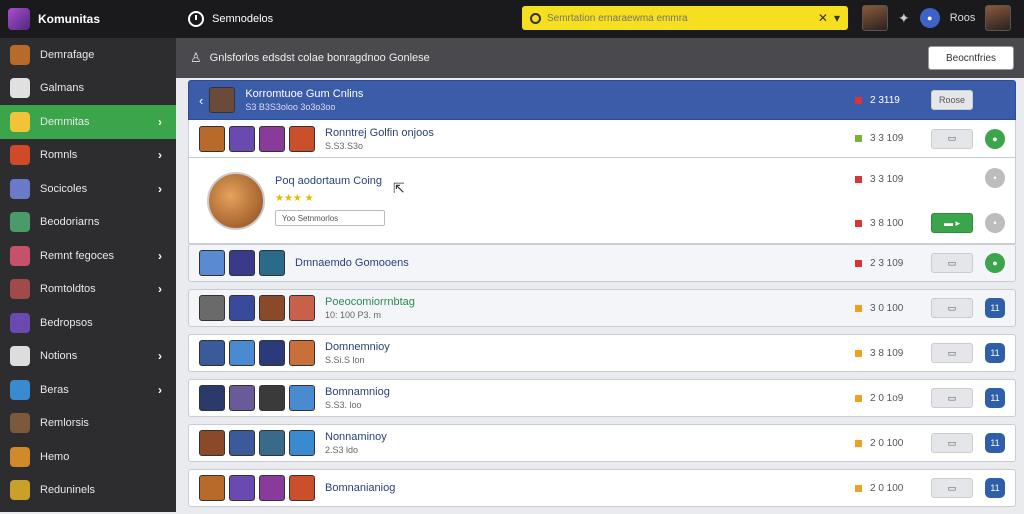 The height and width of the screenshot is (514, 1024). What do you see at coordinates (357, 347) in the screenshot?
I see `row-title: Domnemnioy` at bounding box center [357, 347].